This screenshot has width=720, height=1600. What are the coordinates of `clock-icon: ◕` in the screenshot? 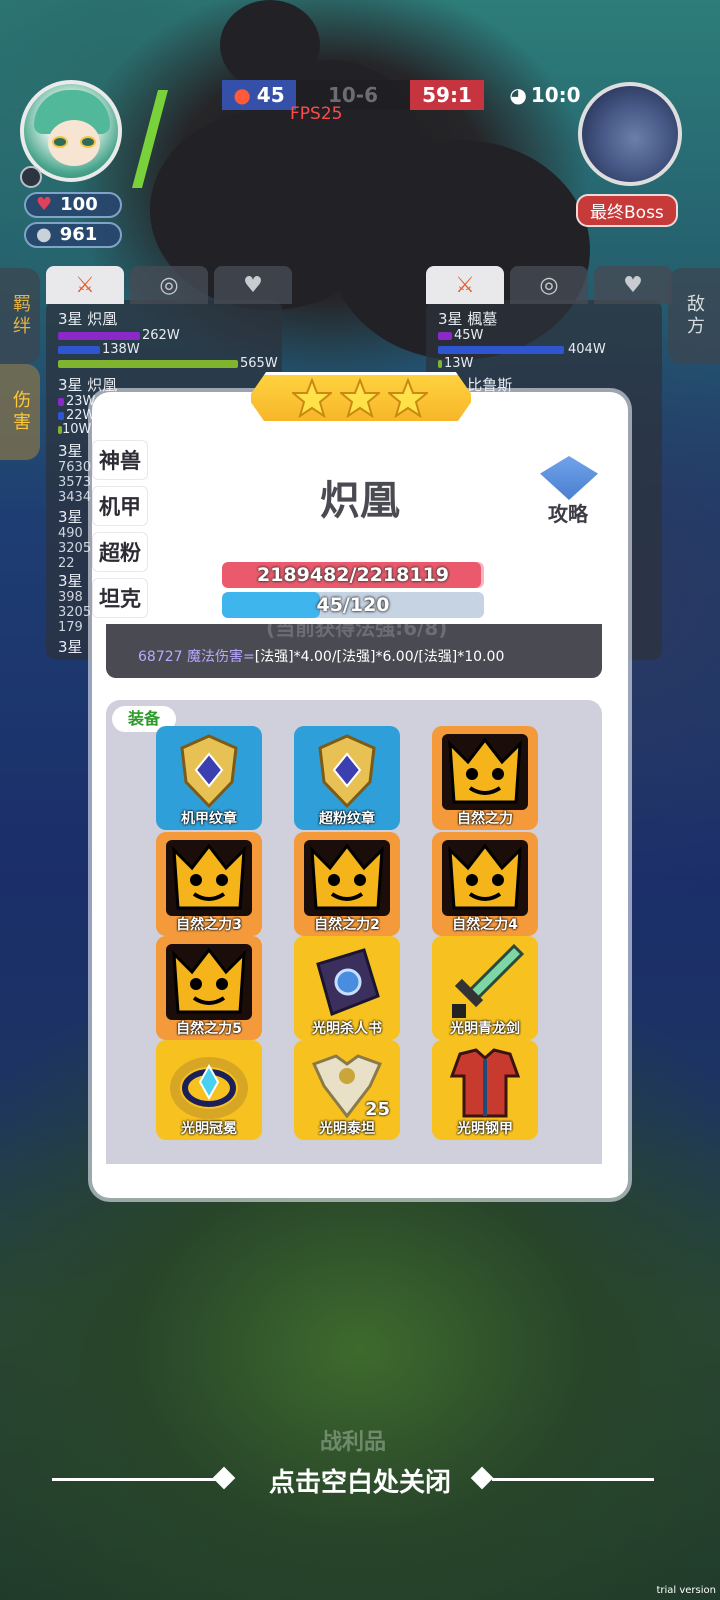 It's located at (518, 95).